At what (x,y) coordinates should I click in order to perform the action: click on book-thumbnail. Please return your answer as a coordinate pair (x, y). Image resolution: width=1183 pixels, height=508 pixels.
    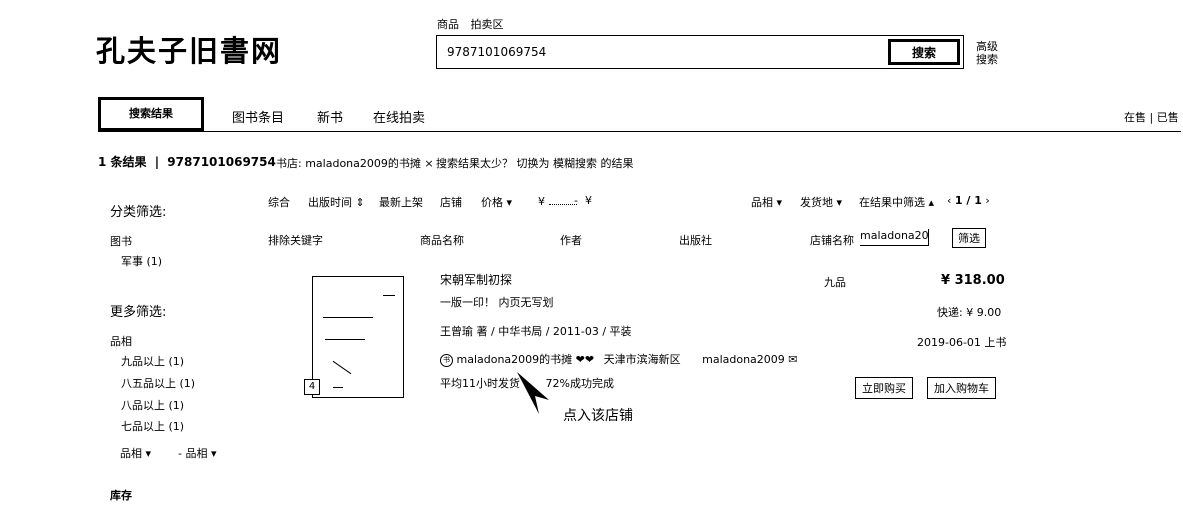
    Looking at the image, I should click on (358, 337).